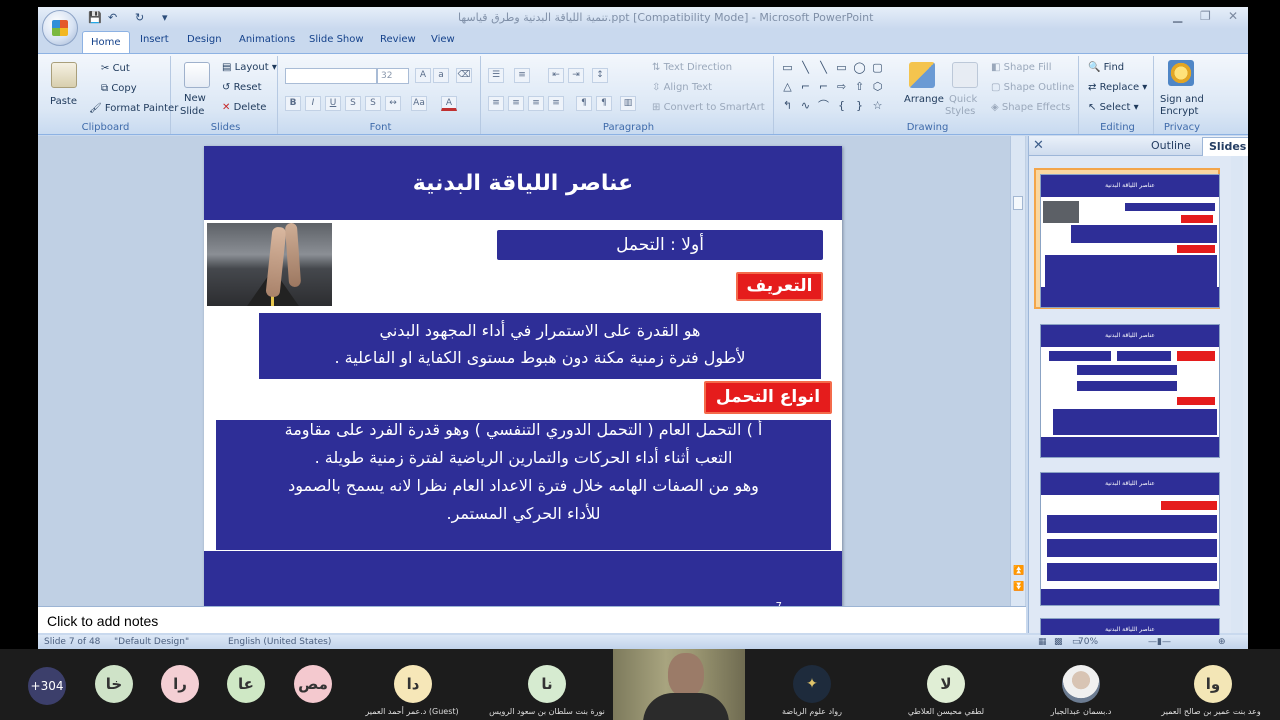 Image resolution: width=1280 pixels, height=720 pixels. I want to click on format-painter-button: 🖌 Format Painter, so click(133, 108).